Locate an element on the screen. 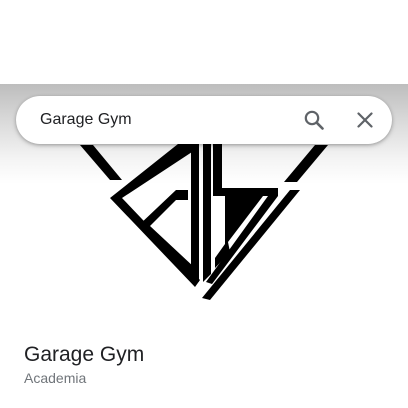 Image resolution: width=408 pixels, height=408 pixels. place-category: Academia is located at coordinates (55, 378).